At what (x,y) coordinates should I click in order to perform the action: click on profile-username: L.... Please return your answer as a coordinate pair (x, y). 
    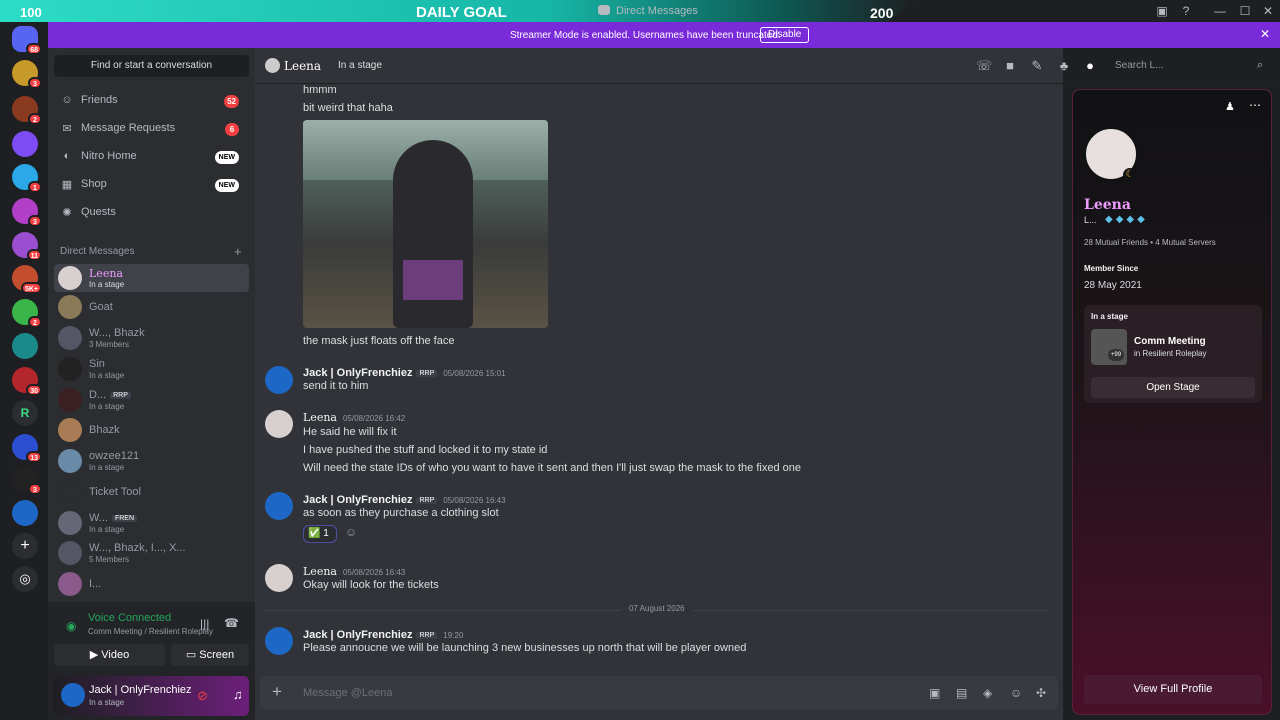
    Looking at the image, I should click on (1090, 220).